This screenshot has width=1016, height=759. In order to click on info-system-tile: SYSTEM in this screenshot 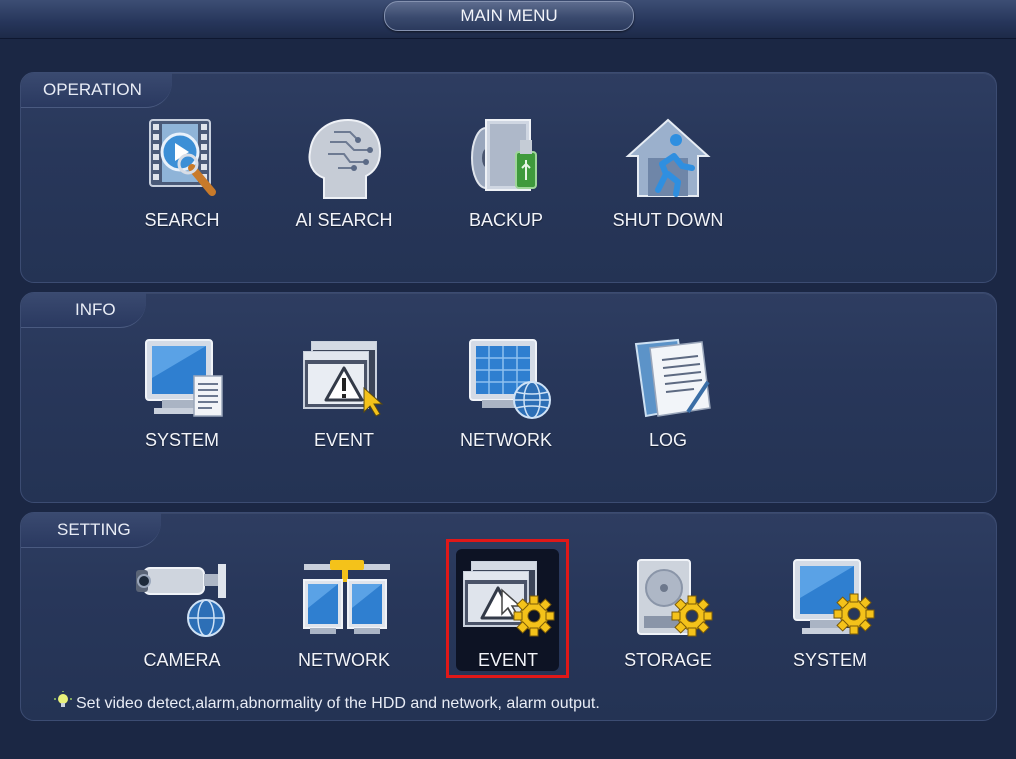, I will do `click(182, 413)`.